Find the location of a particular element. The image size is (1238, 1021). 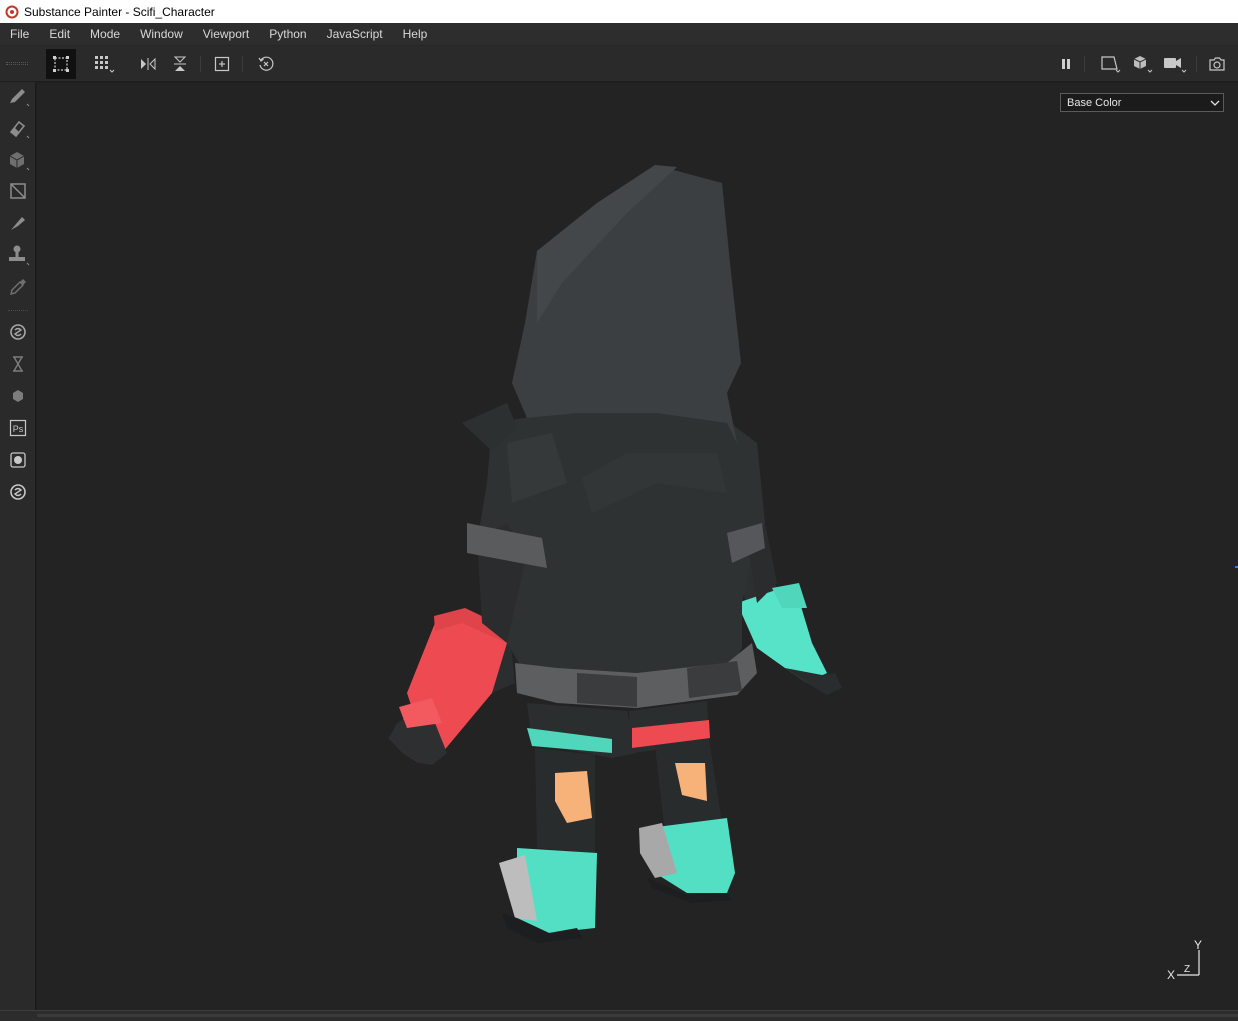

smudge-tool-button is located at coordinates (18, 224).